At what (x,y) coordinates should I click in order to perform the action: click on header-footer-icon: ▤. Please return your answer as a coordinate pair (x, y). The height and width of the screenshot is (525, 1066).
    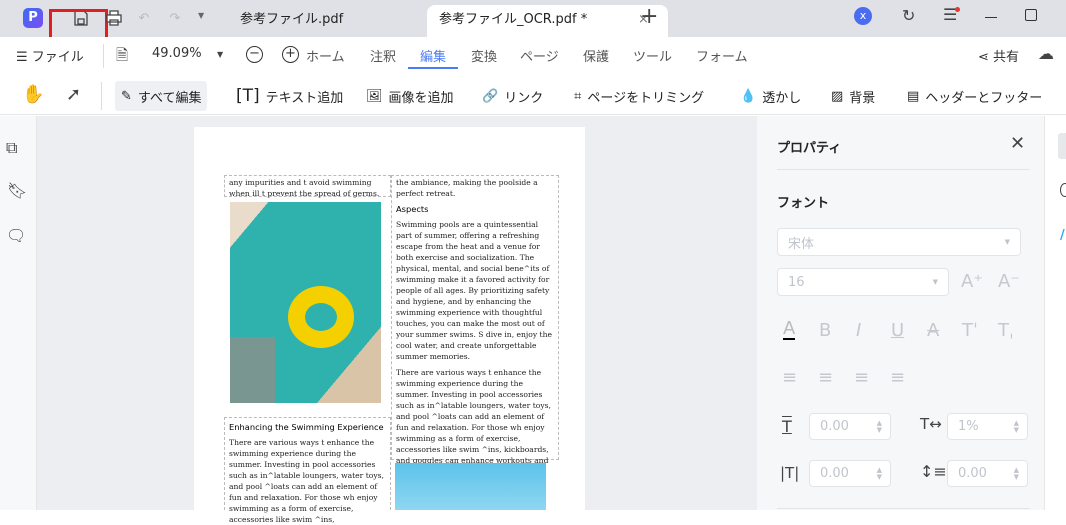
    Looking at the image, I should click on (913, 96).